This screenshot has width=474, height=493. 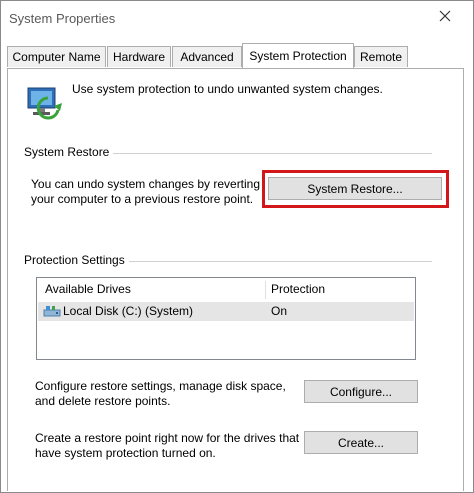 I want to click on tab-system-protection: System Protection, so click(x=298, y=55).